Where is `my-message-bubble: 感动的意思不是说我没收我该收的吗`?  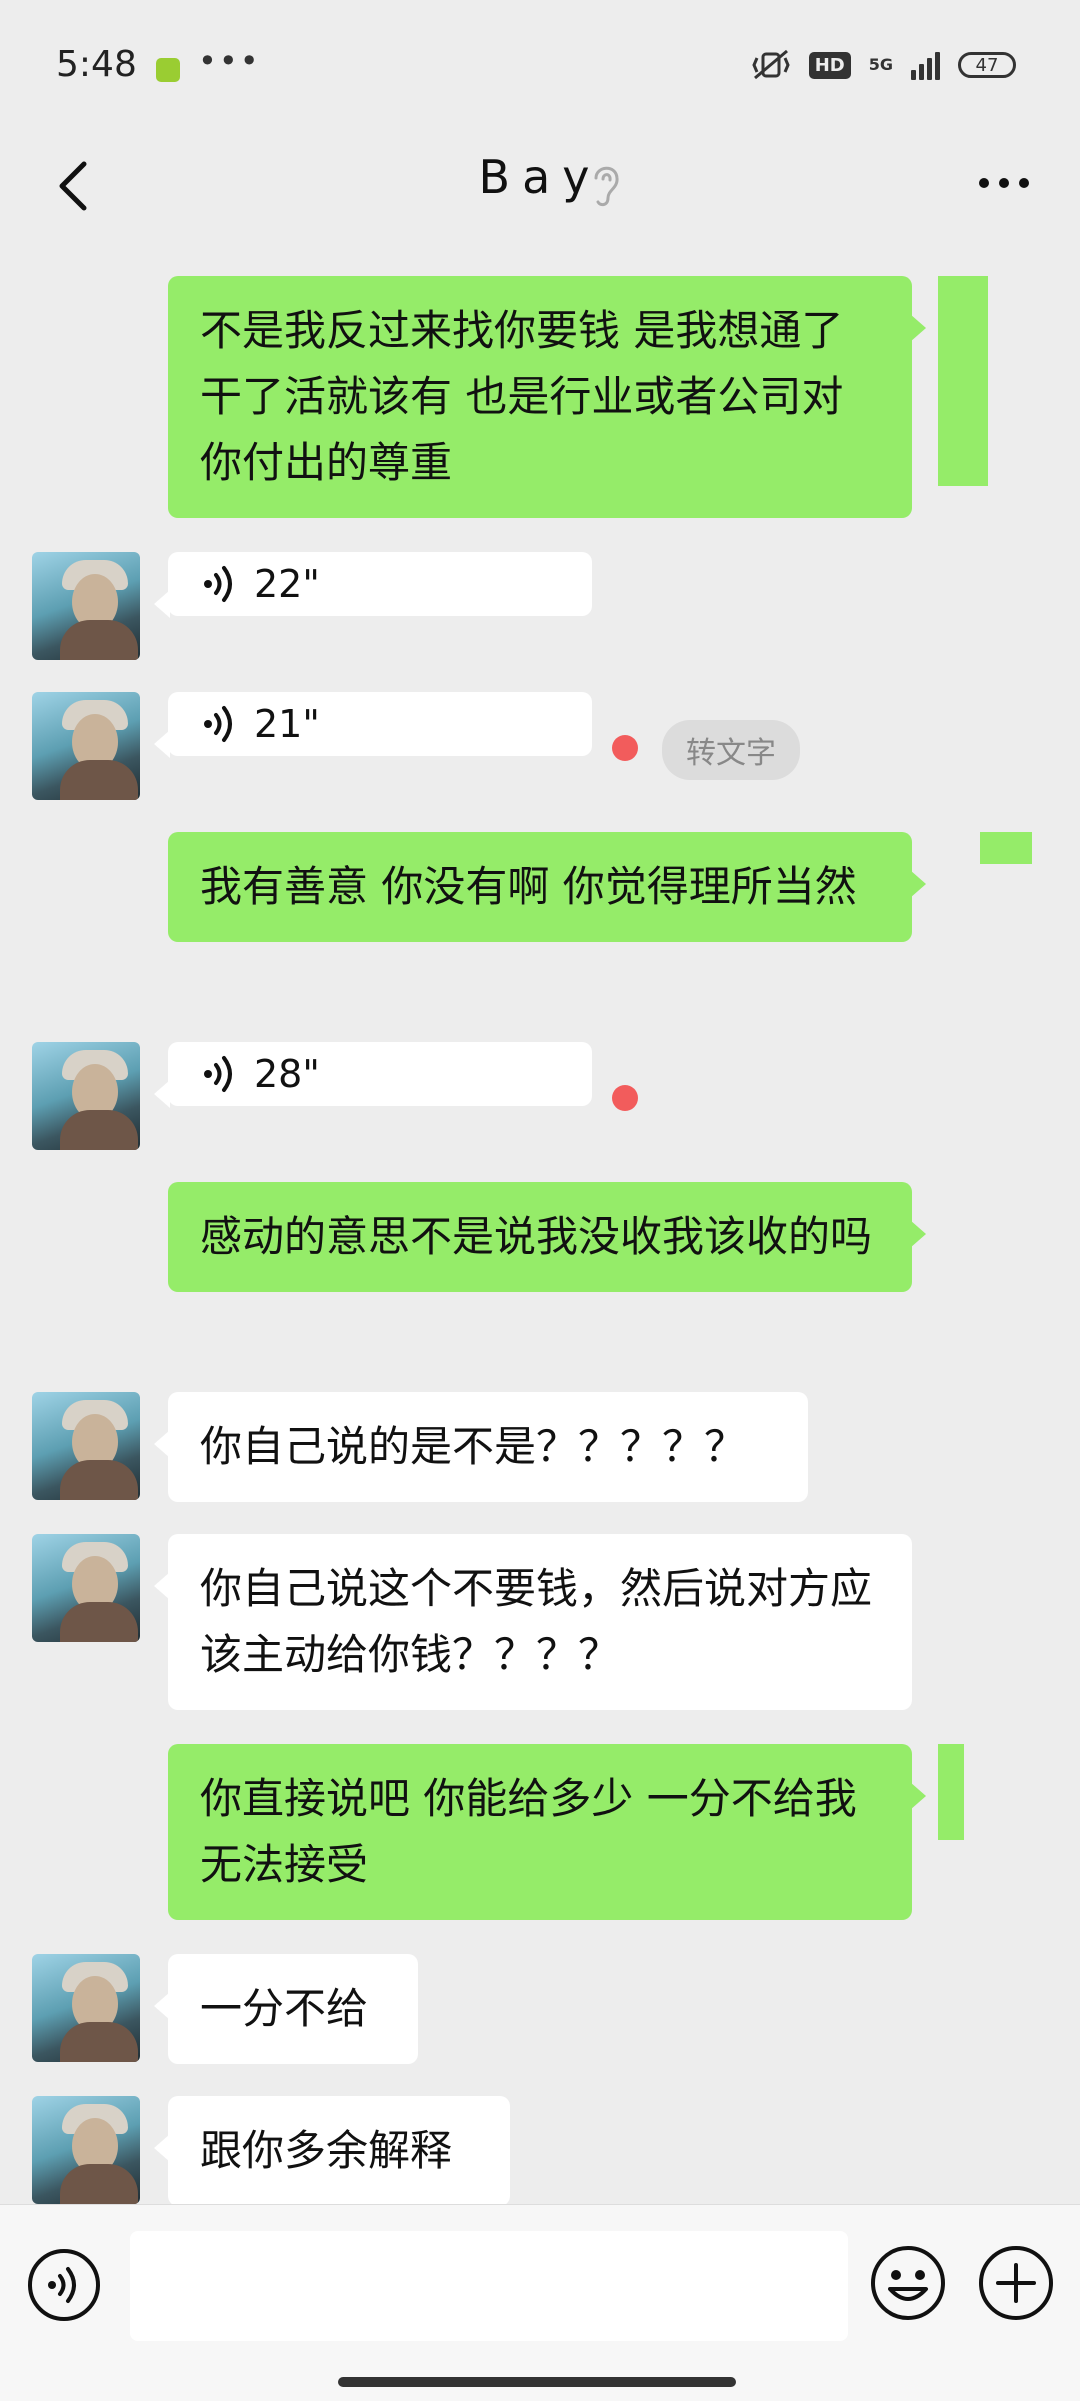
my-message-bubble: 感动的意思不是说我没收我该收的吗 is located at coordinates (547, 1237).